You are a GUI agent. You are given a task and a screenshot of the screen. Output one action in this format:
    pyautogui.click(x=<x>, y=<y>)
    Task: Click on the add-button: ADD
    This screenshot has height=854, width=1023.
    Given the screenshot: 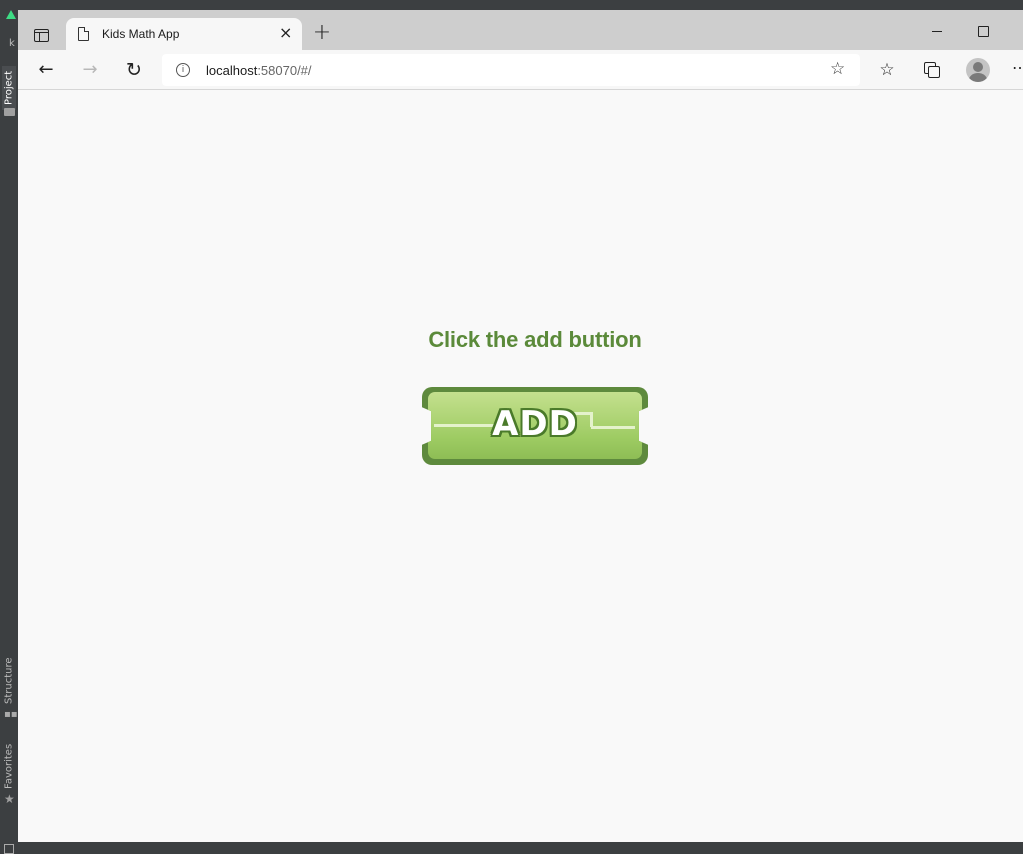 What is the action you would take?
    pyautogui.click(x=535, y=426)
    